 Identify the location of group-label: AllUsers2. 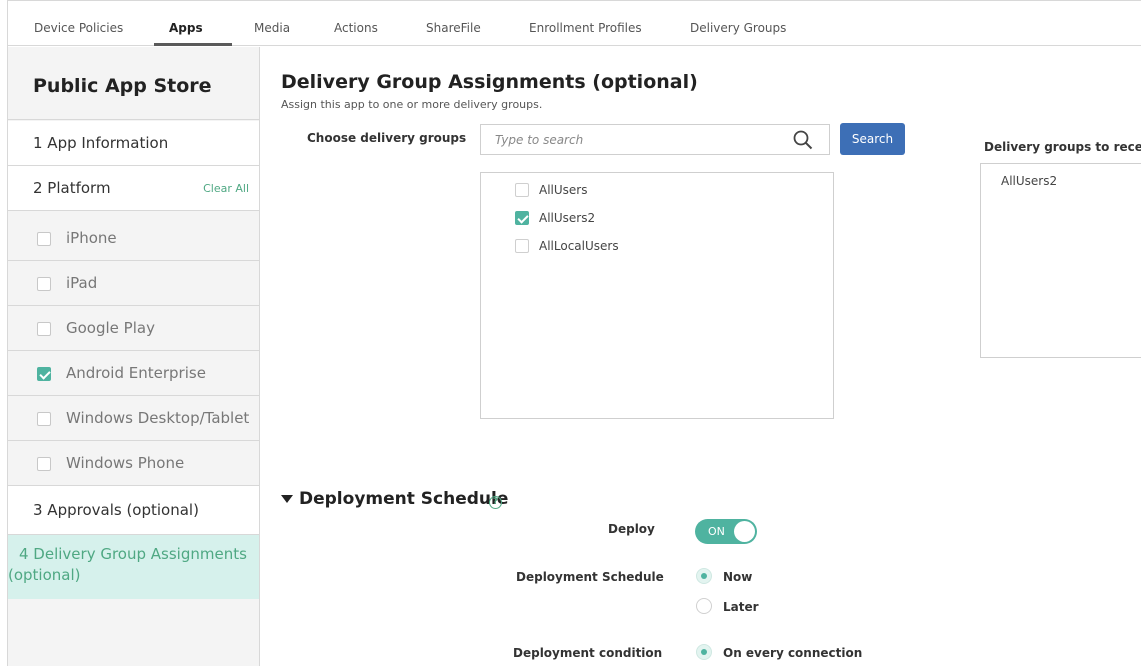
(567, 218).